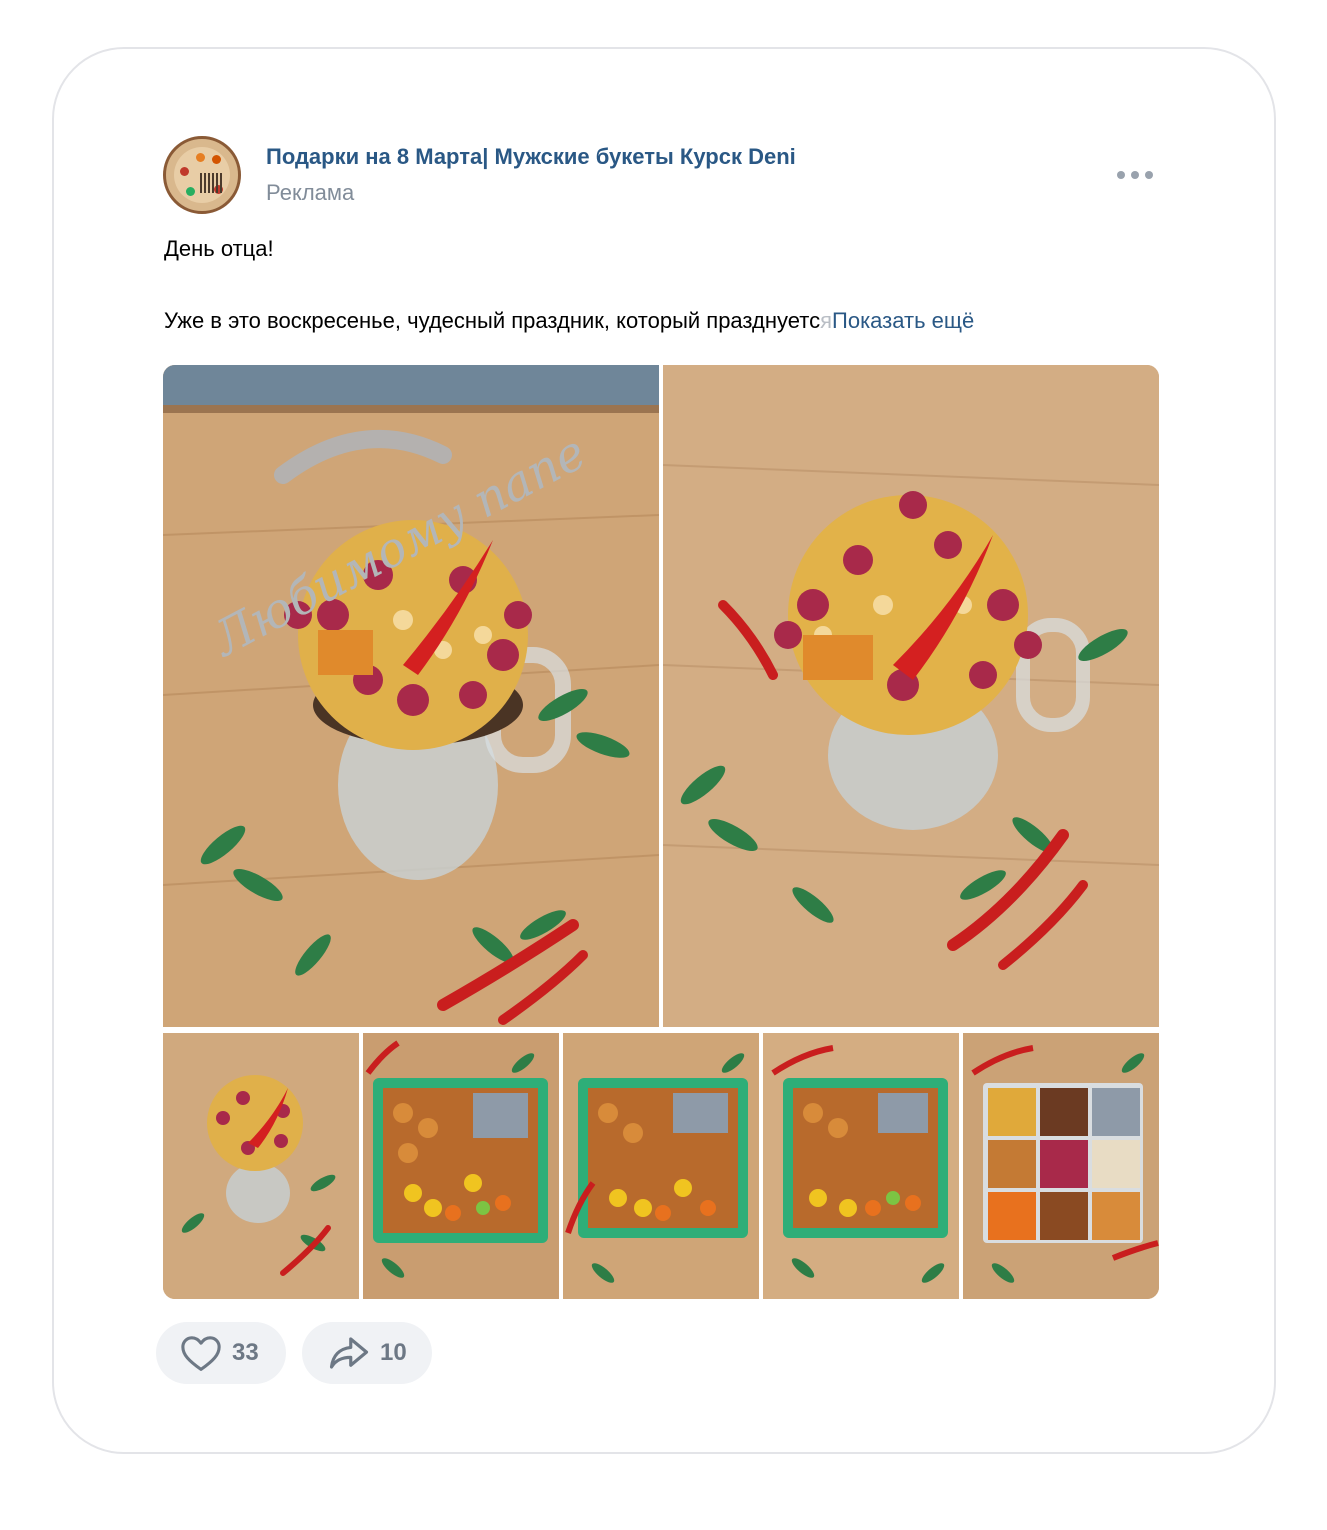 The image size is (1327, 1530). What do you see at coordinates (201, 1353) in the screenshot?
I see `heart-icon` at bounding box center [201, 1353].